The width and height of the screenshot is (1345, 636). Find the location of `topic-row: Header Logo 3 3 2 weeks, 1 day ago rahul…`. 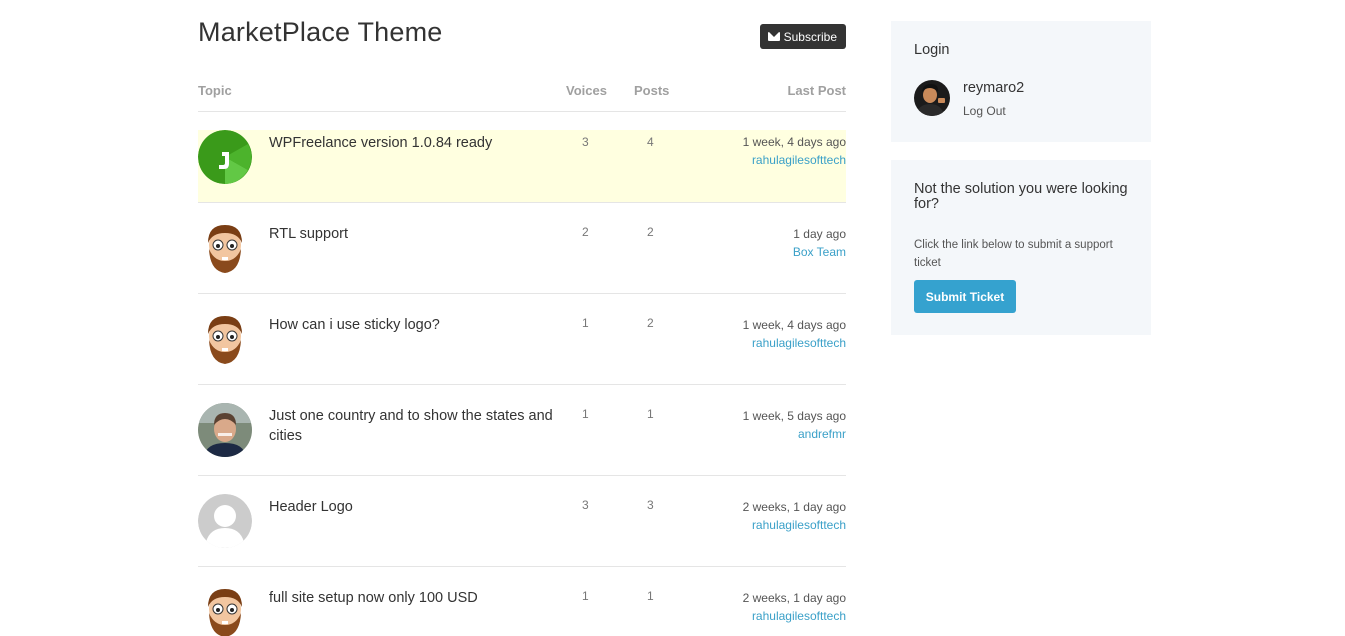

topic-row: Header Logo 3 3 2 weeks, 1 day ago rahul… is located at coordinates (522, 521).